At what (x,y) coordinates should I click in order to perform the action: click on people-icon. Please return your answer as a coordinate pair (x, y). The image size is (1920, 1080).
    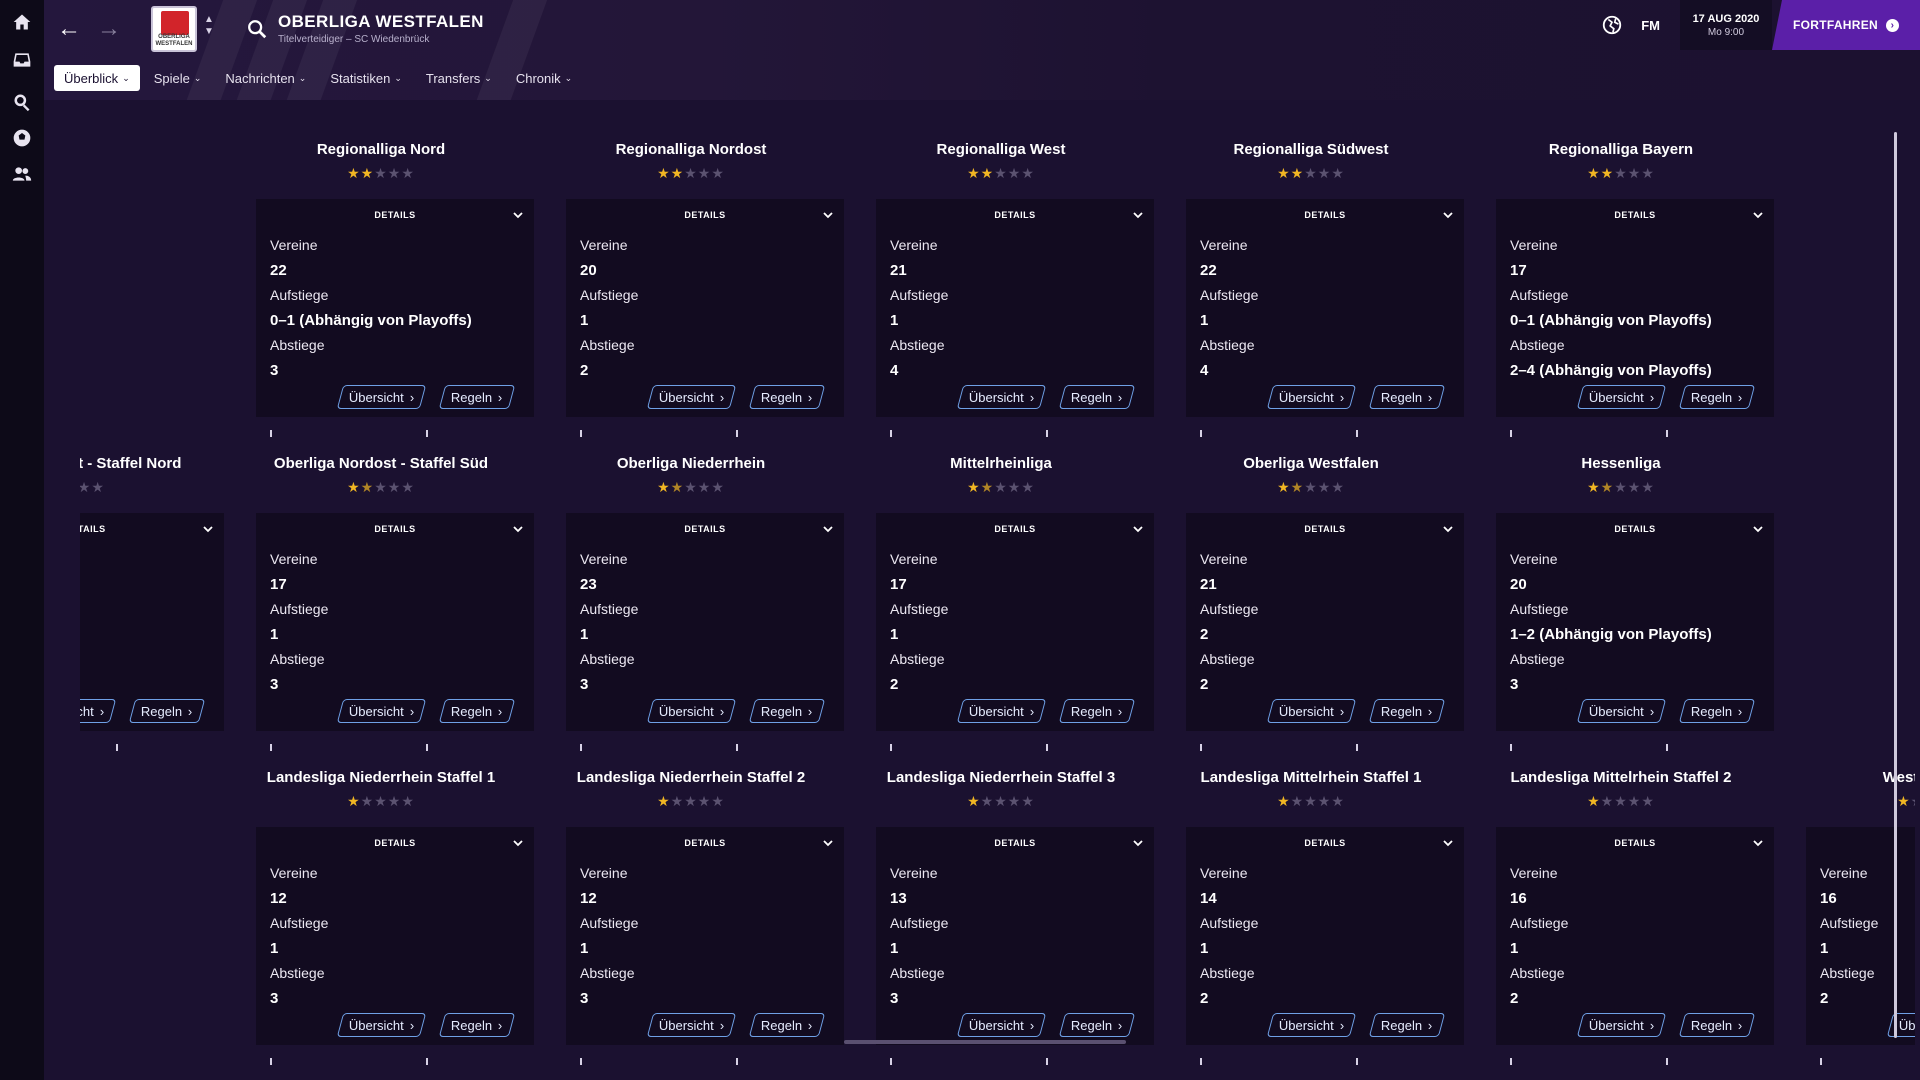
    Looking at the image, I should click on (22, 174).